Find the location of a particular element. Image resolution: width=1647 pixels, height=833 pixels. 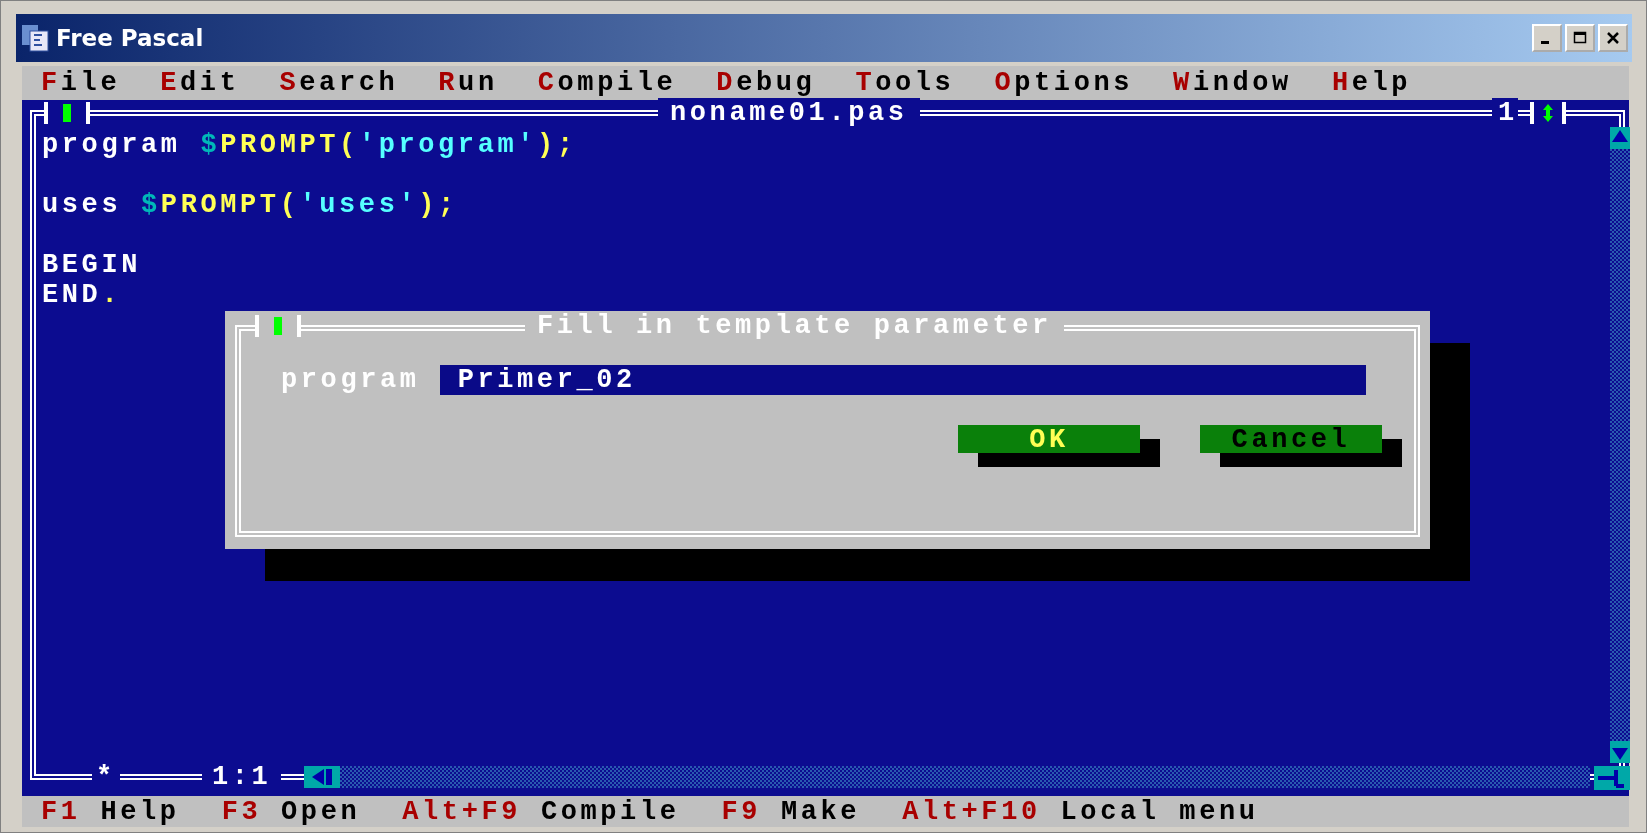

close-button is located at coordinates (1613, 38).